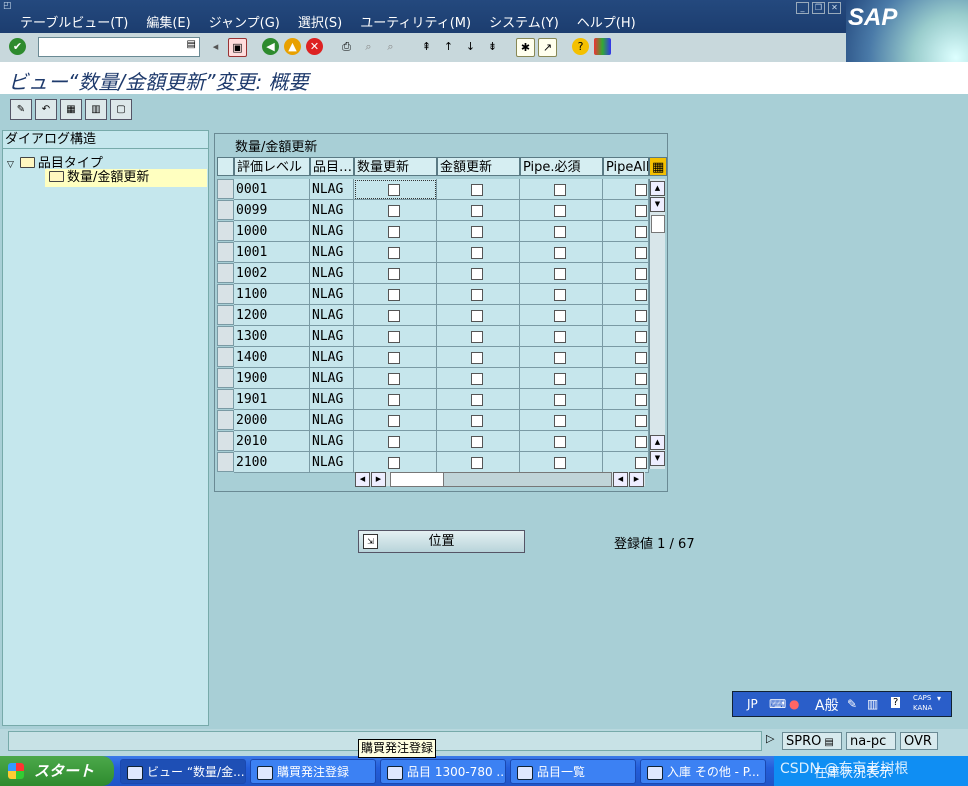  Describe the element at coordinates (292, 46) in the screenshot. I see `exit-icon: ▲` at that location.